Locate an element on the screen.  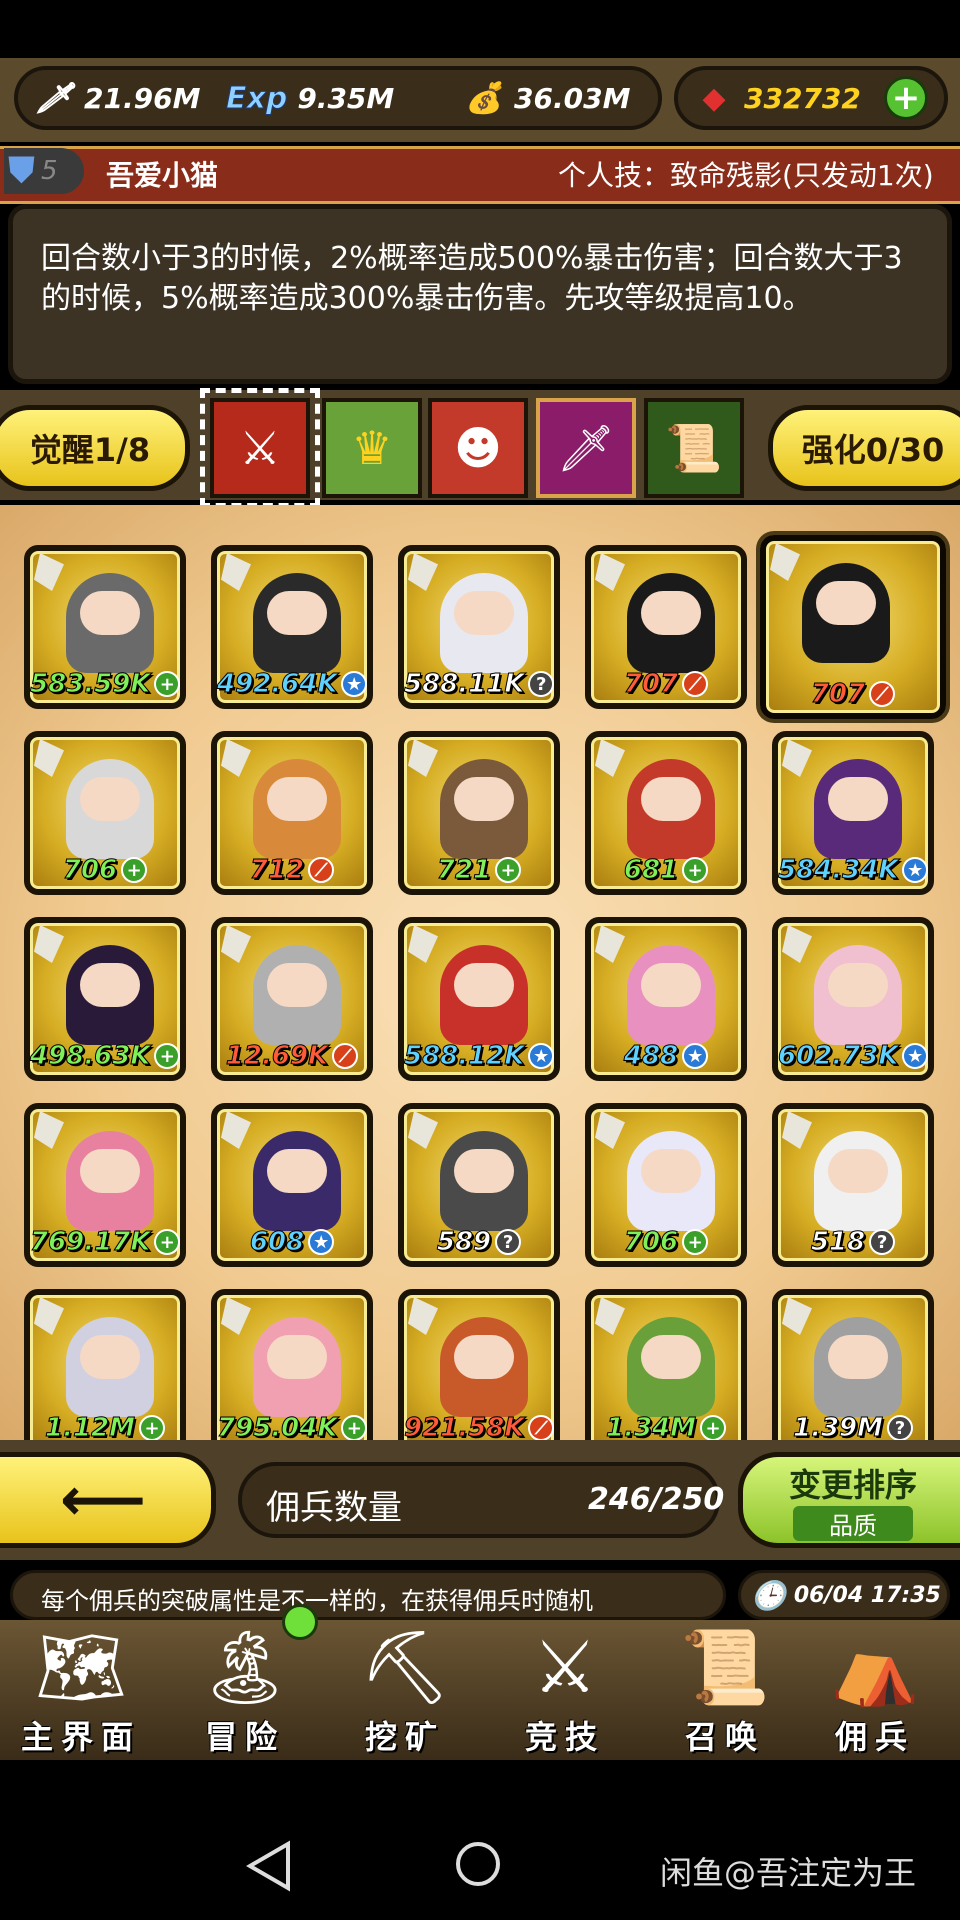
mercenary-card: 488 ★ is located at coordinates (666, 999).